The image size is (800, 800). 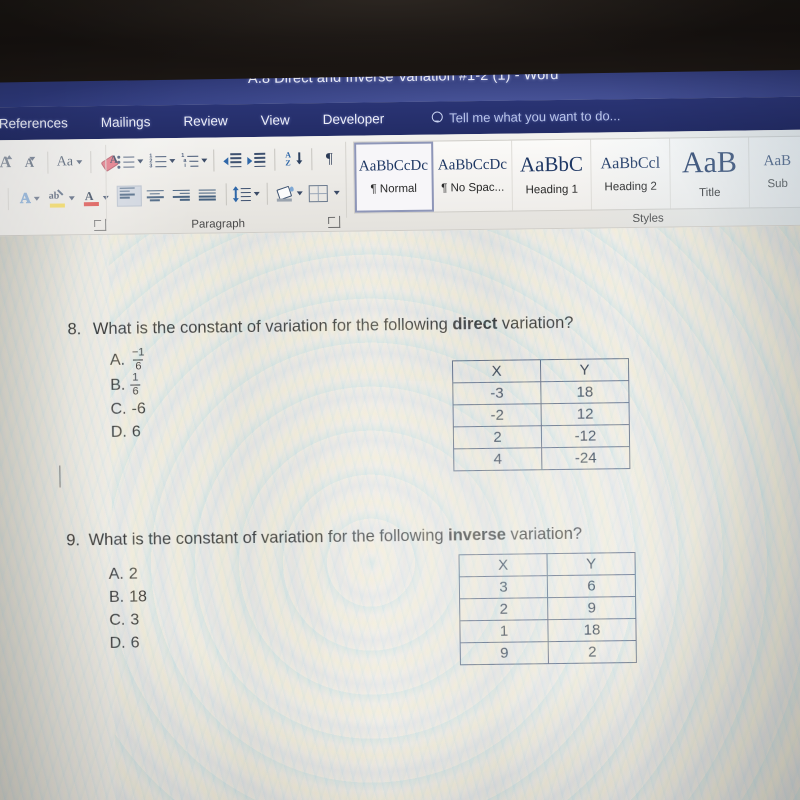 What do you see at coordinates (129, 195) in the screenshot?
I see `align-left-icon` at bounding box center [129, 195].